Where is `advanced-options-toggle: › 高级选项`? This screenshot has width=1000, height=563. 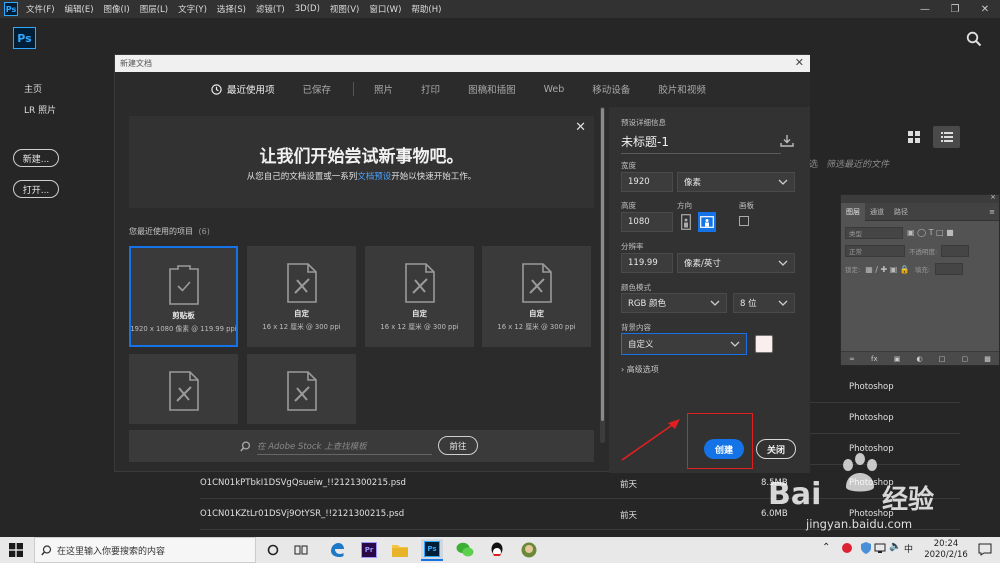 advanced-options-toggle: › 高级选项 is located at coordinates (640, 369).